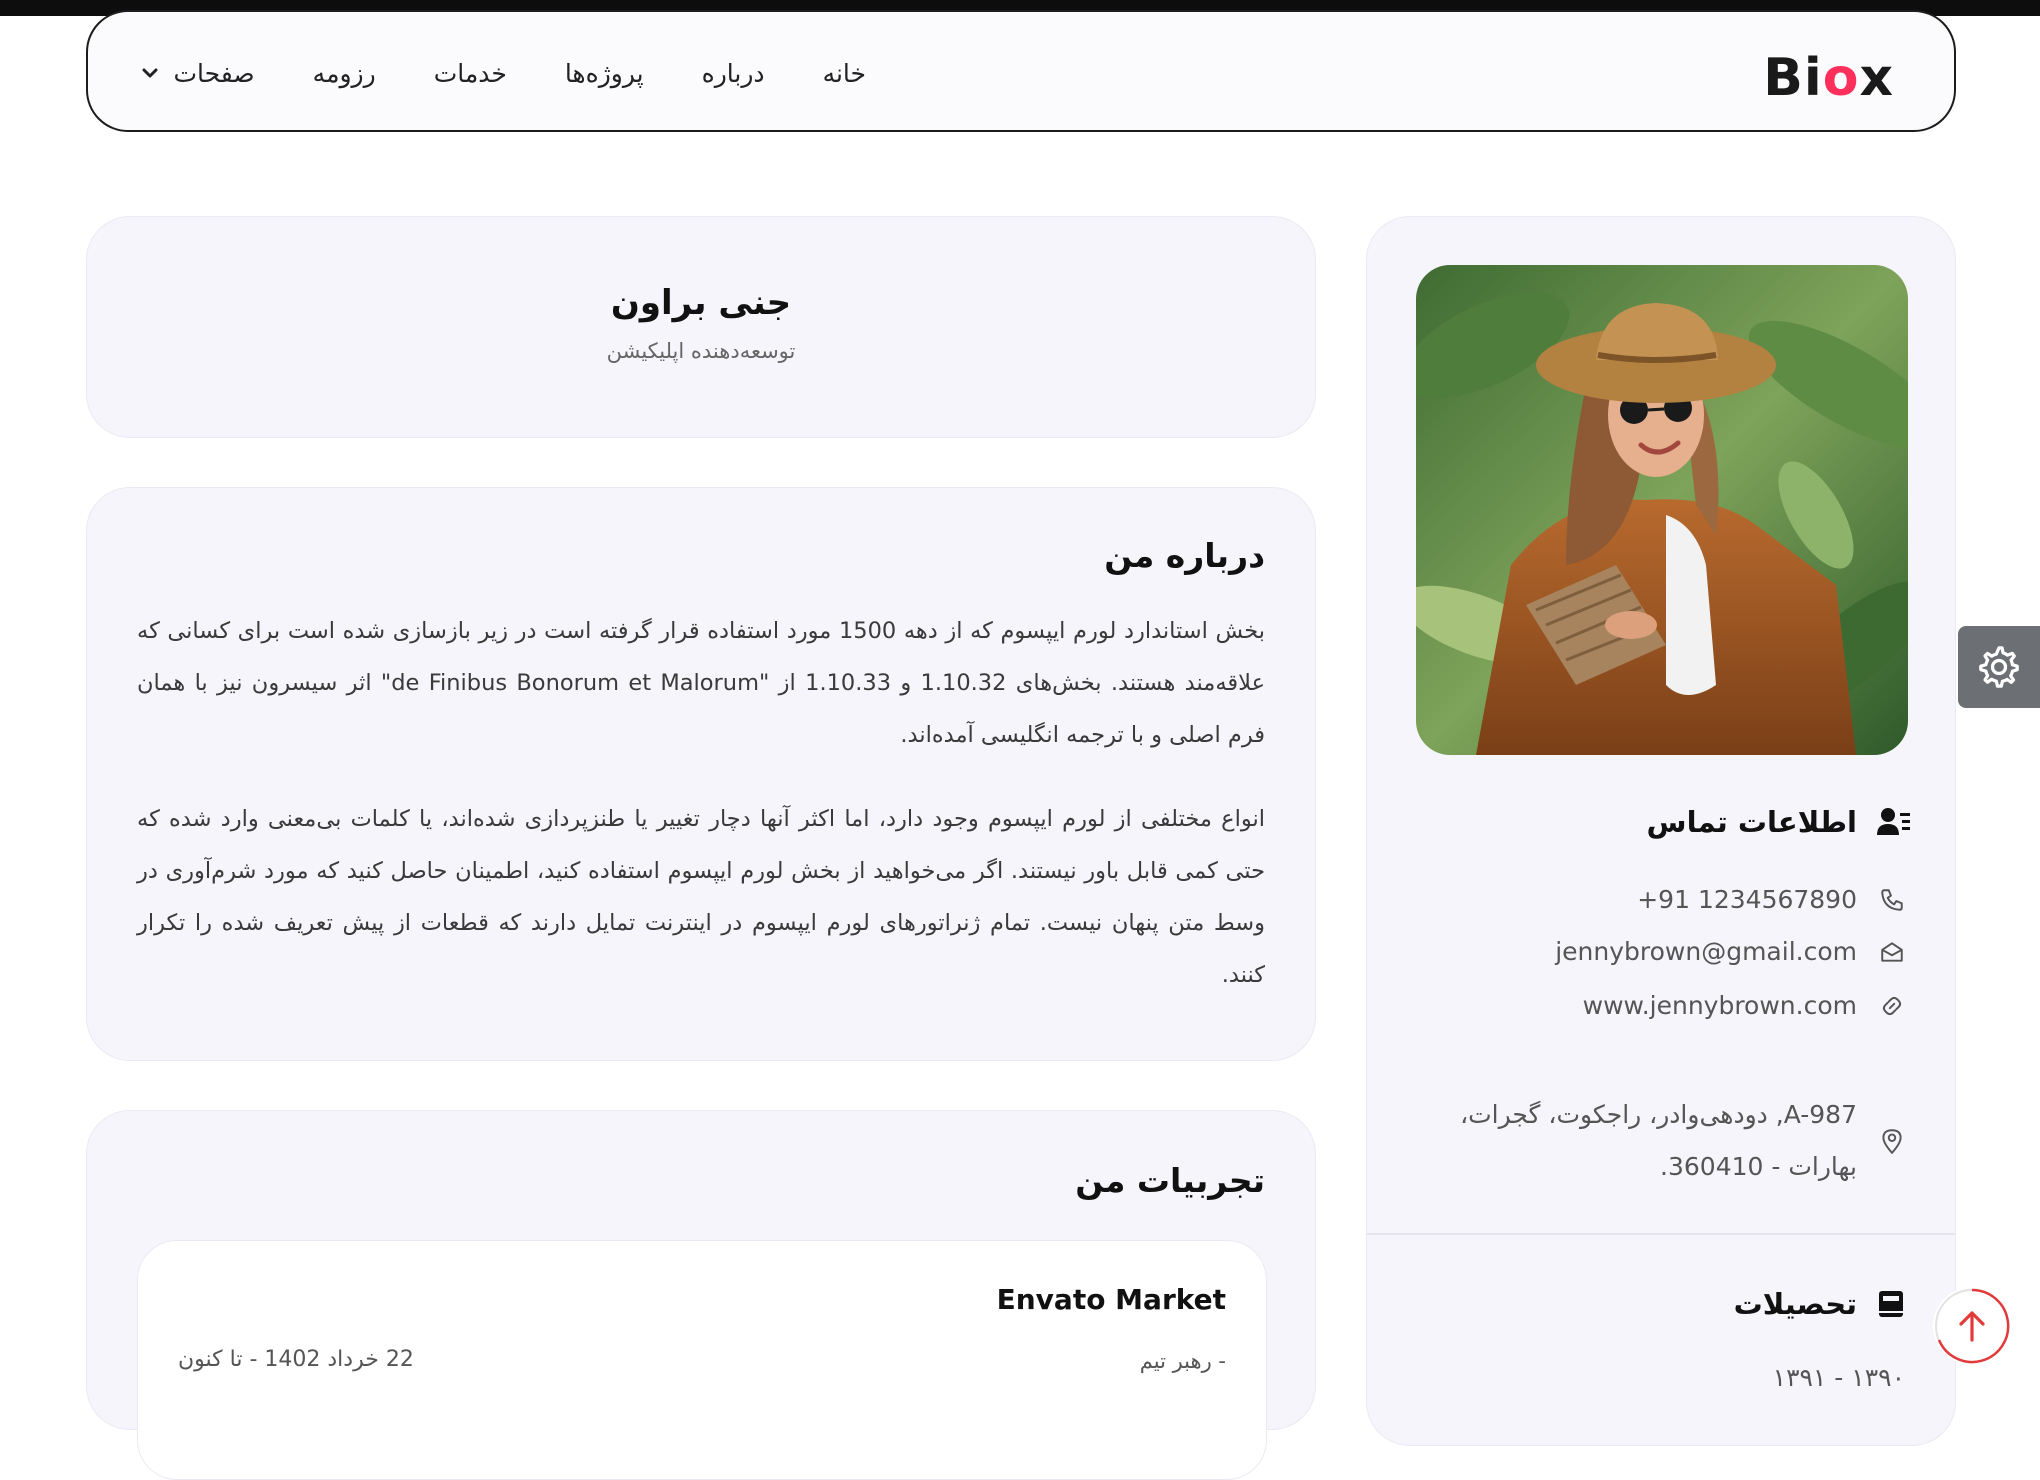 The width and height of the screenshot is (2040, 1480). What do you see at coordinates (1828, 78) in the screenshot?
I see `logo: Biox` at bounding box center [1828, 78].